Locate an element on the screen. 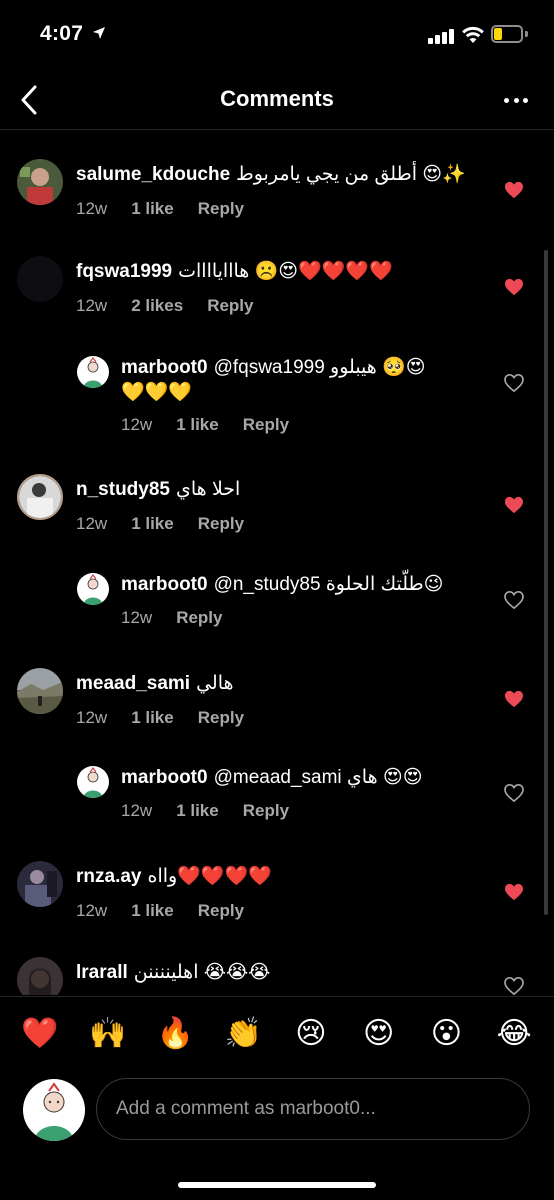 This screenshot has height=1200, width=554. comment-username: meaad_sami is located at coordinates (133, 683).